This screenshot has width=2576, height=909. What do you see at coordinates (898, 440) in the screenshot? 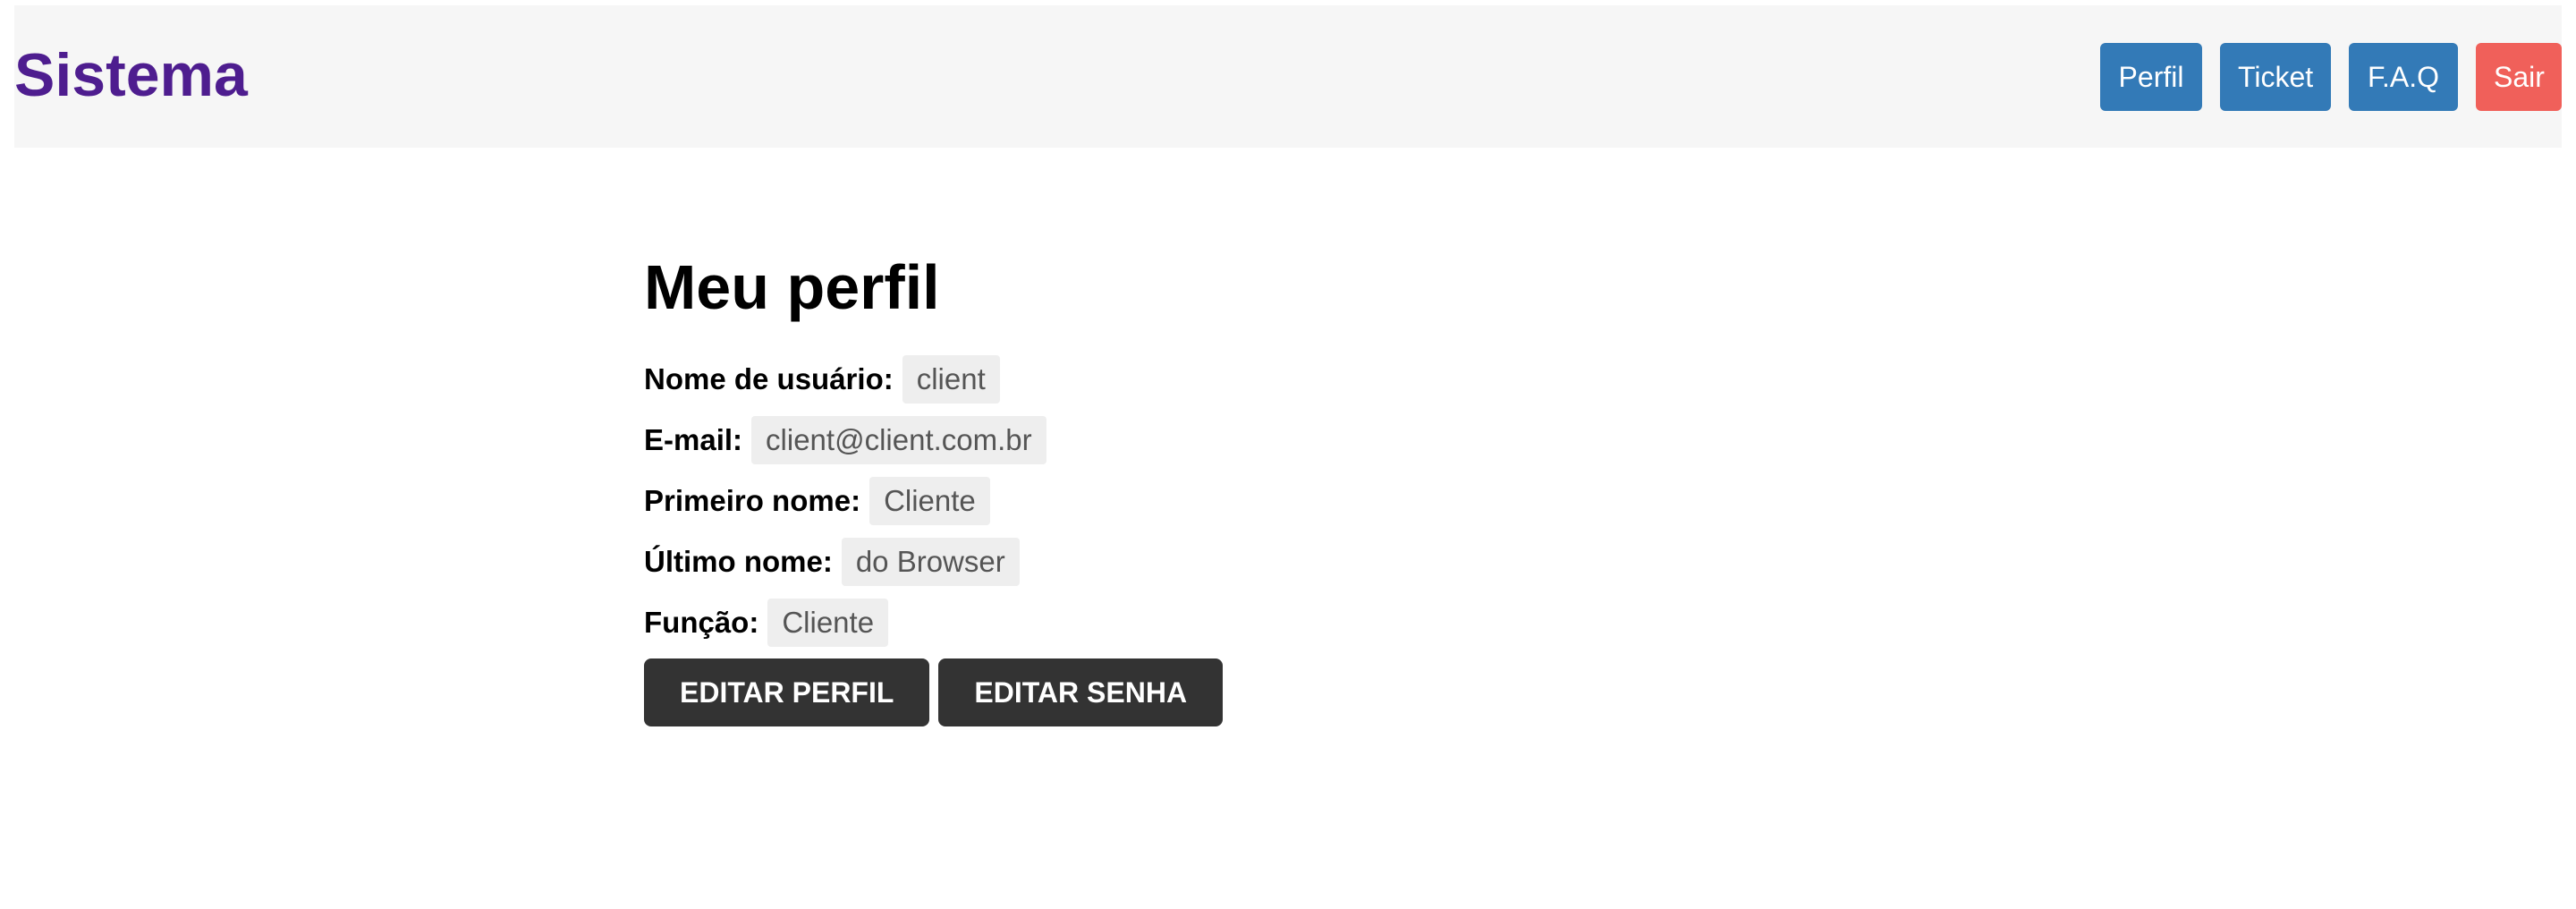
I see `field-value: client@client.com.br` at bounding box center [898, 440].